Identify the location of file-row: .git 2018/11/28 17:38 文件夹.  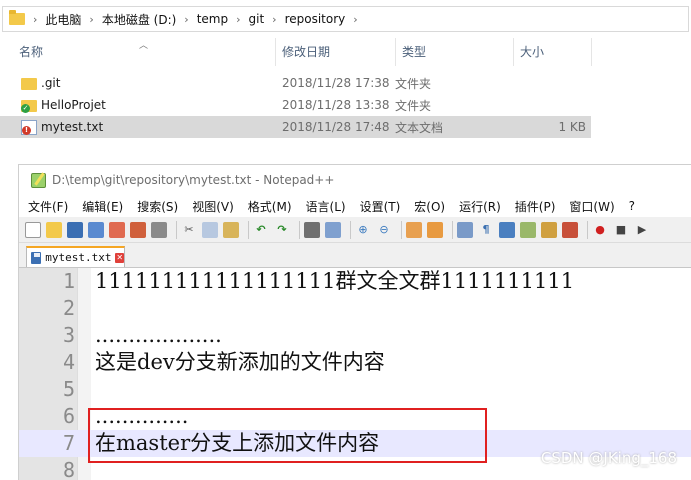
(345, 83).